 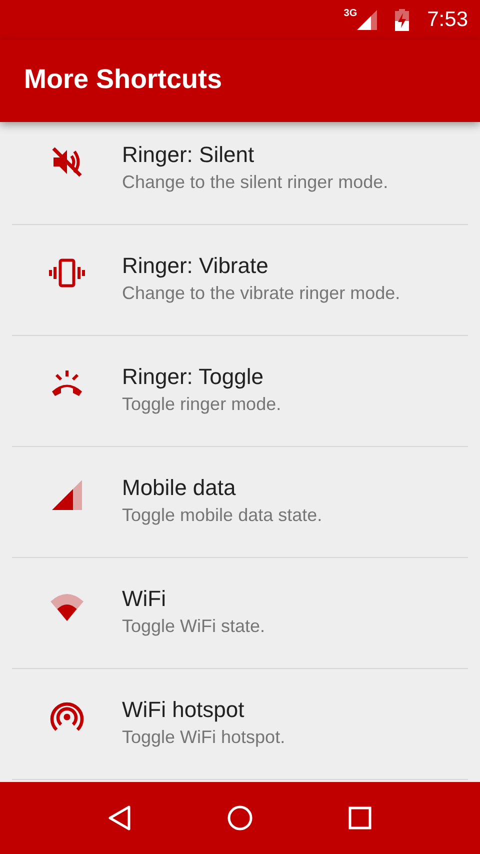 What do you see at coordinates (193, 377) in the screenshot?
I see `shortcut-title: Ringer: Toggle` at bounding box center [193, 377].